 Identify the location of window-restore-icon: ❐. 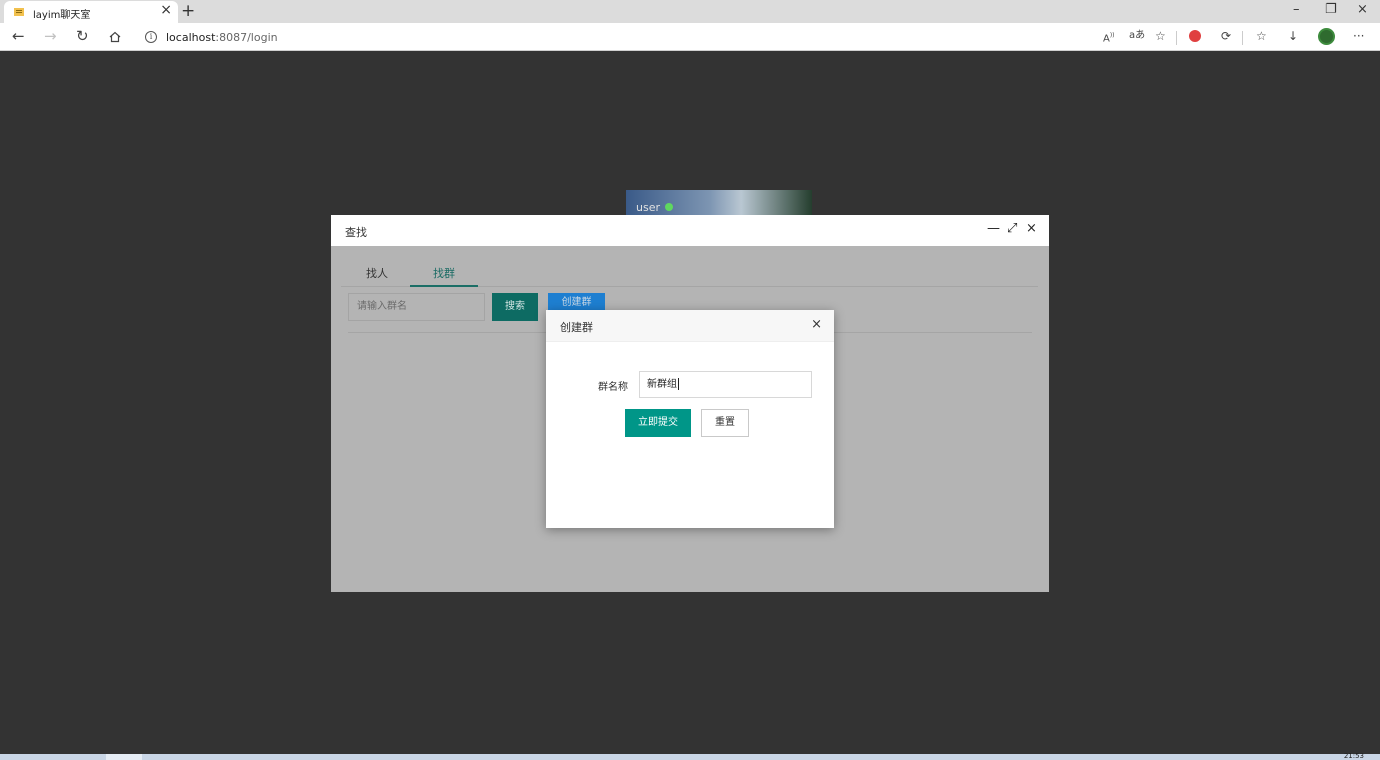
(1331, 9).